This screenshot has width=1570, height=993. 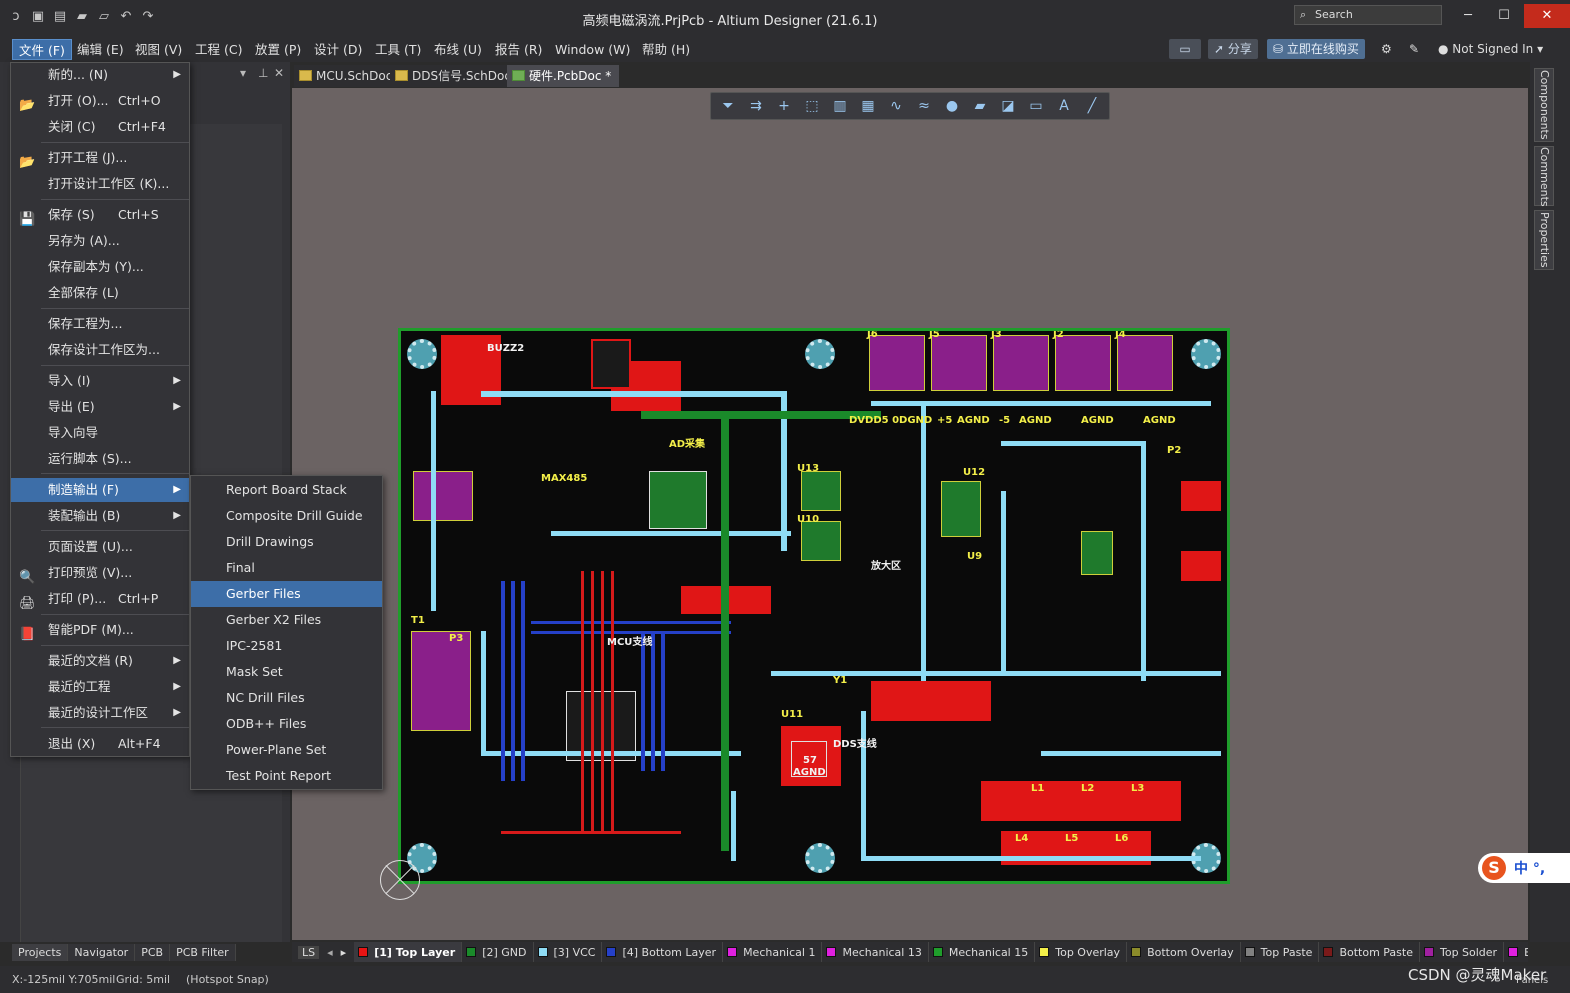 I want to click on file-menu-item: 装配输出 (B) ▶, so click(x=100, y=516).